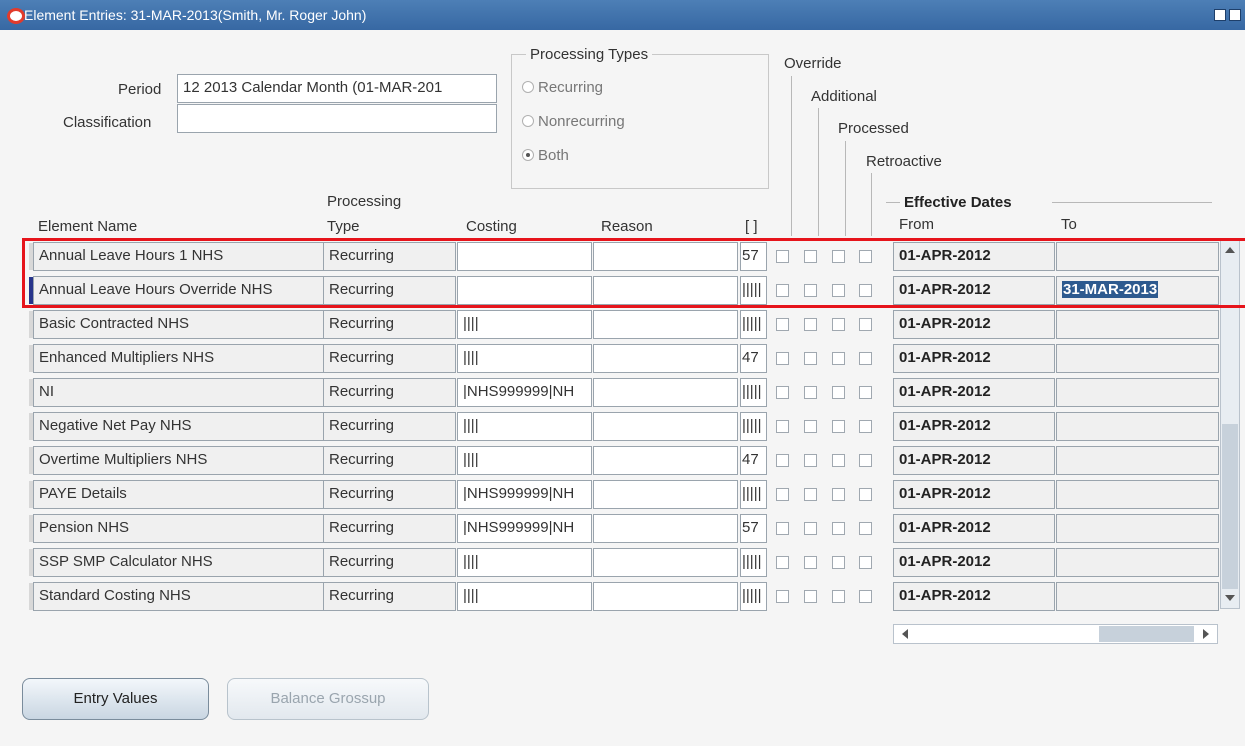 This screenshot has width=1245, height=746. I want to click on balance-grossup-button: Balance Grossup, so click(328, 699).